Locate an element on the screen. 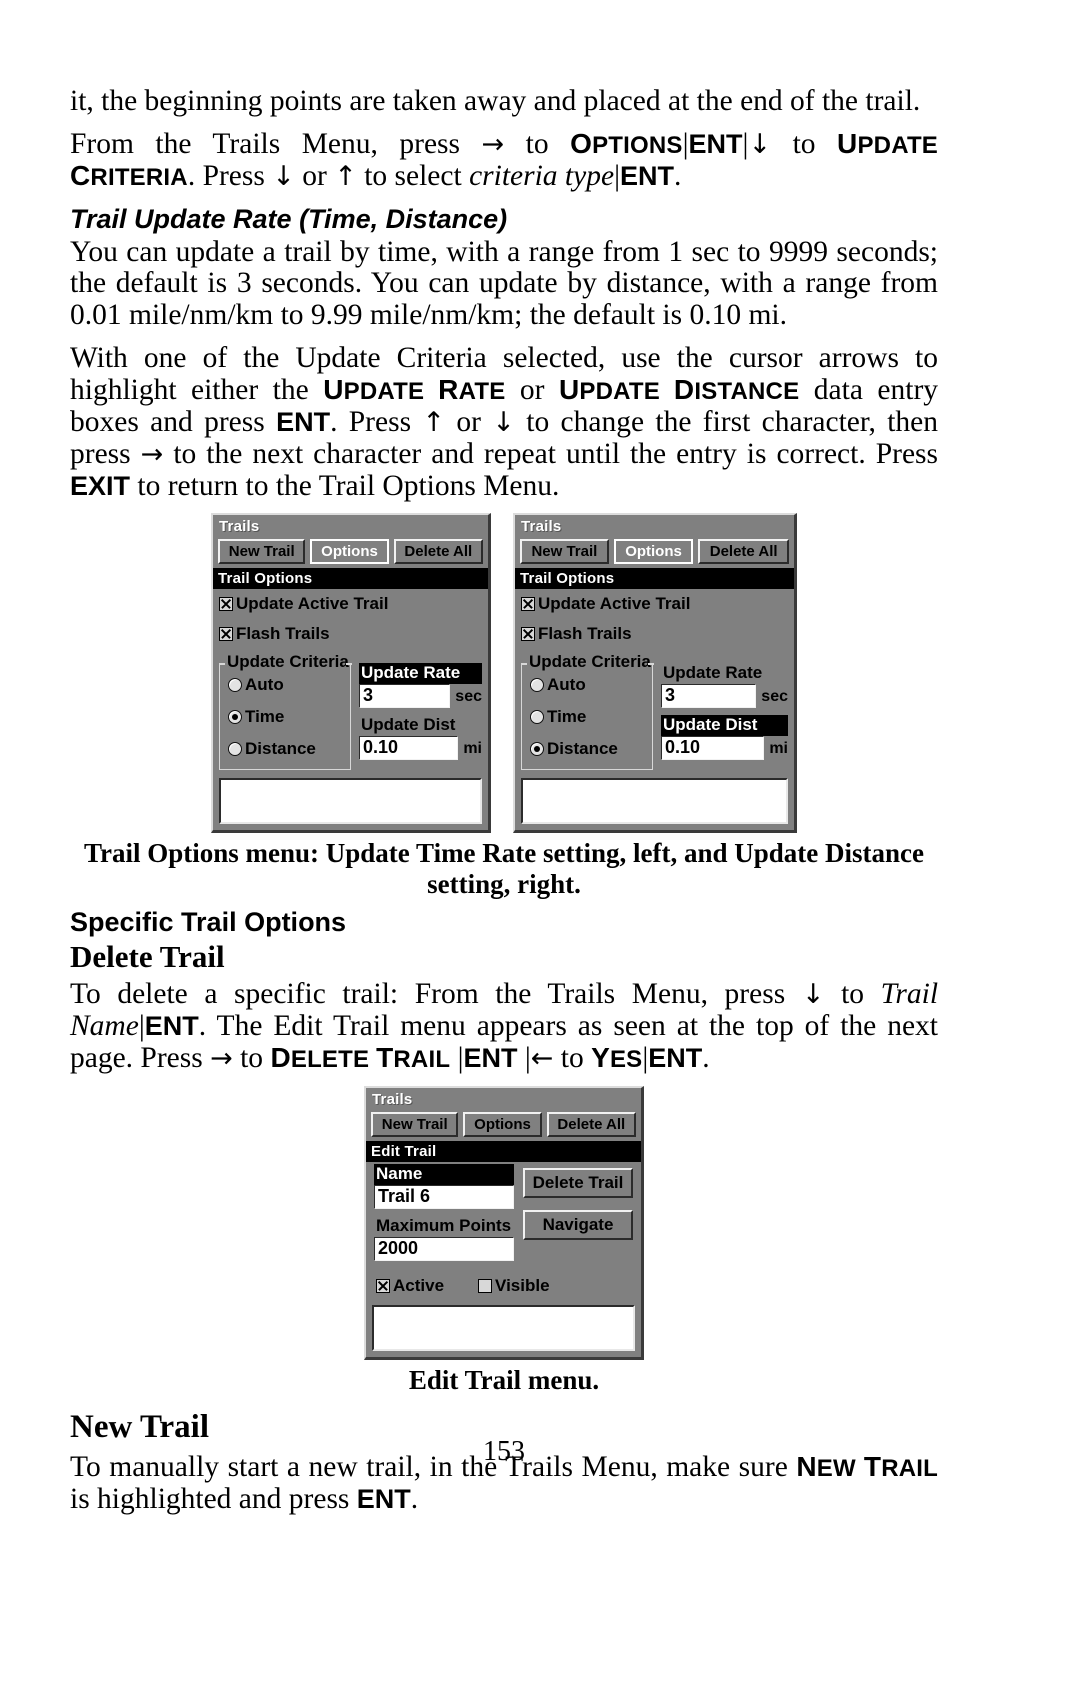 The image size is (1080, 1682). checkbox-active: Active is located at coordinates (410, 1286).